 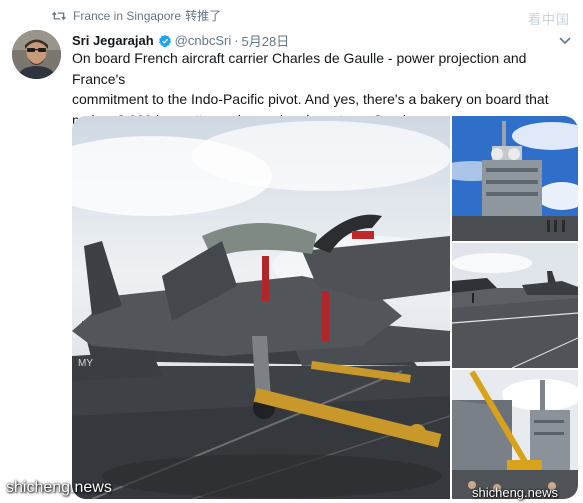 What do you see at coordinates (565, 40) in the screenshot?
I see `chevron-down-icon` at bounding box center [565, 40].